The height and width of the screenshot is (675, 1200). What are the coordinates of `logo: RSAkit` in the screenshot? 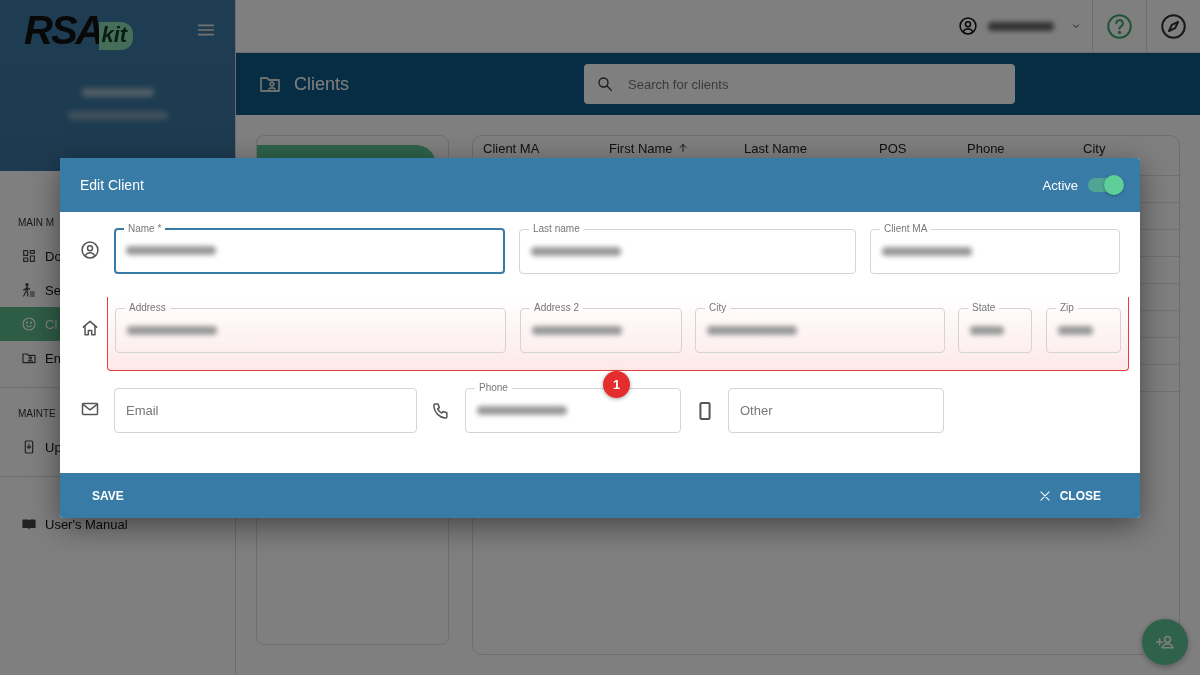 It's located at (79, 30).